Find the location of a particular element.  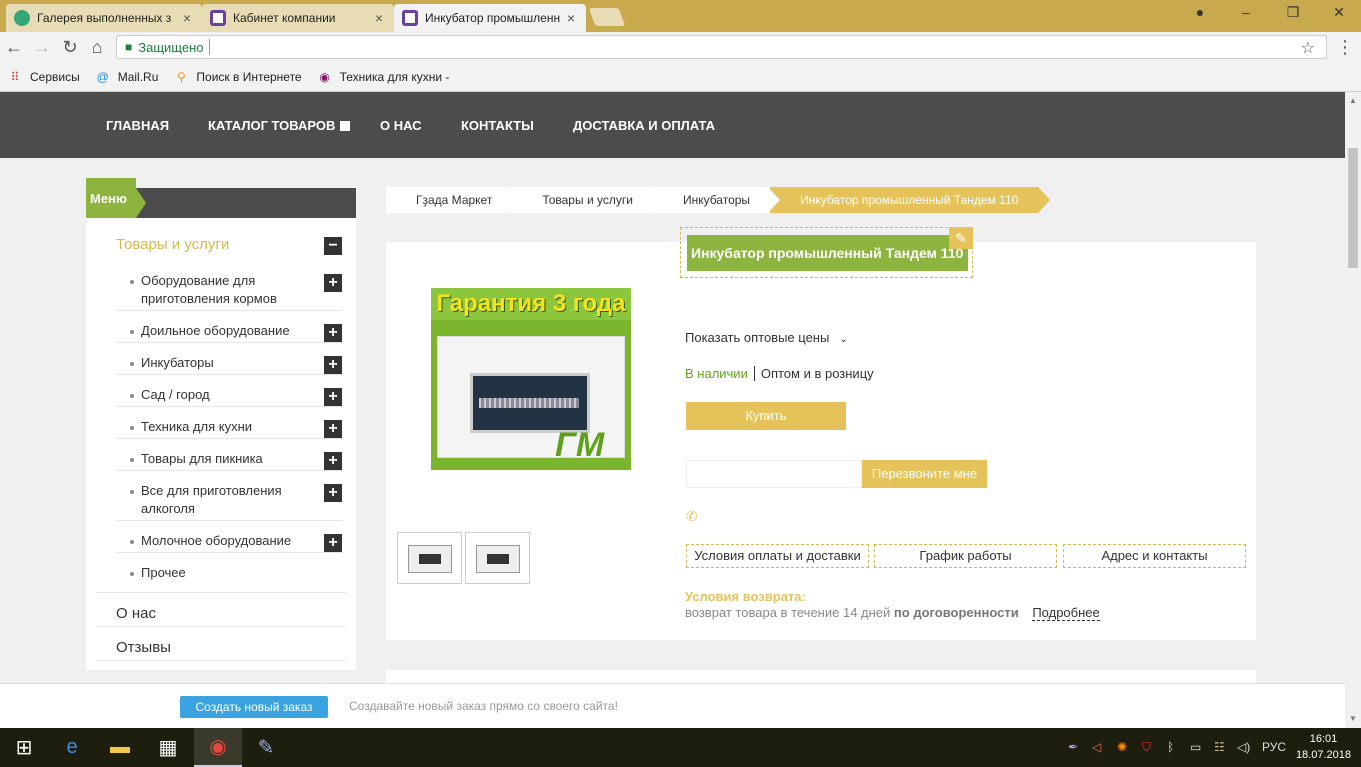

home-icon: ⌂ is located at coordinates (97, 47).